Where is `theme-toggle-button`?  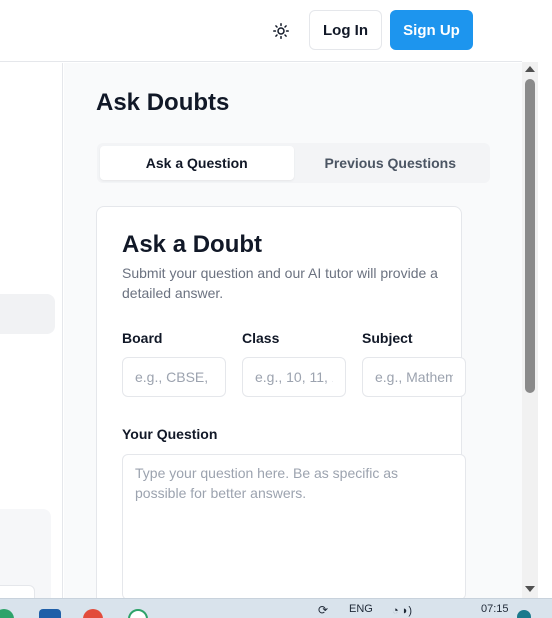
theme-toggle-button is located at coordinates (281, 31).